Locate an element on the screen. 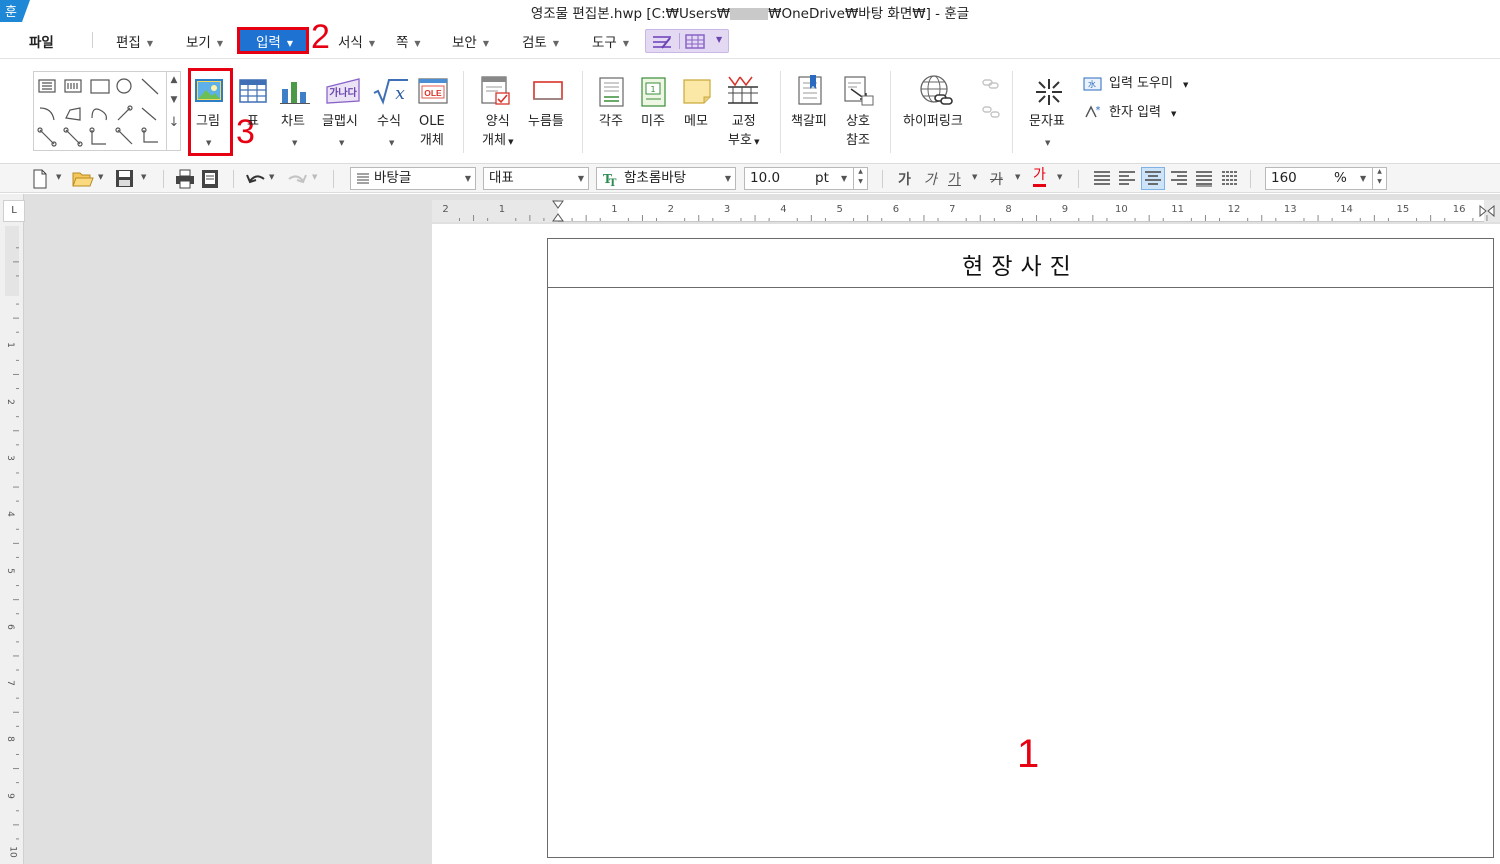 The image size is (1500, 864). memo-button: 메모 is located at coordinates (696, 121).